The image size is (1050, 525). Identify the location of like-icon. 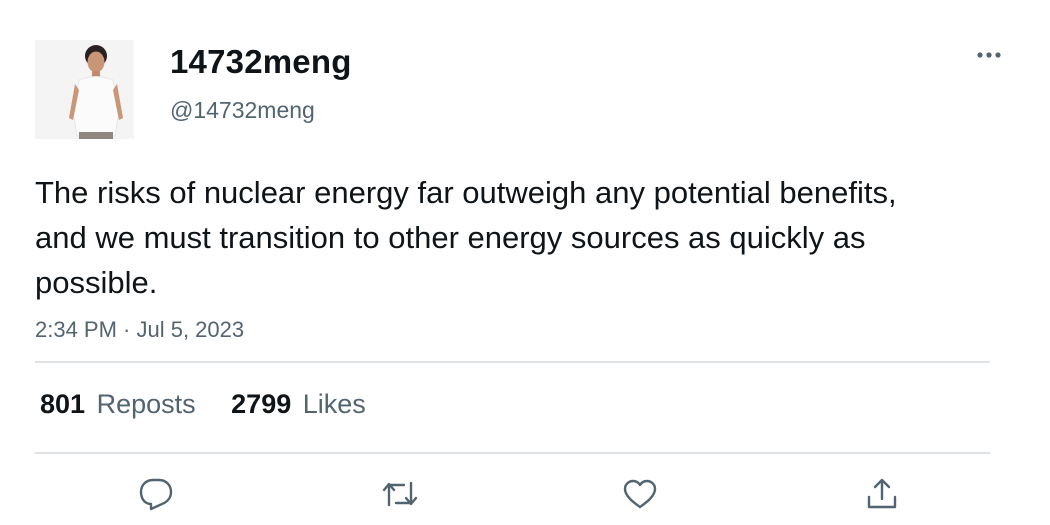
(640, 494).